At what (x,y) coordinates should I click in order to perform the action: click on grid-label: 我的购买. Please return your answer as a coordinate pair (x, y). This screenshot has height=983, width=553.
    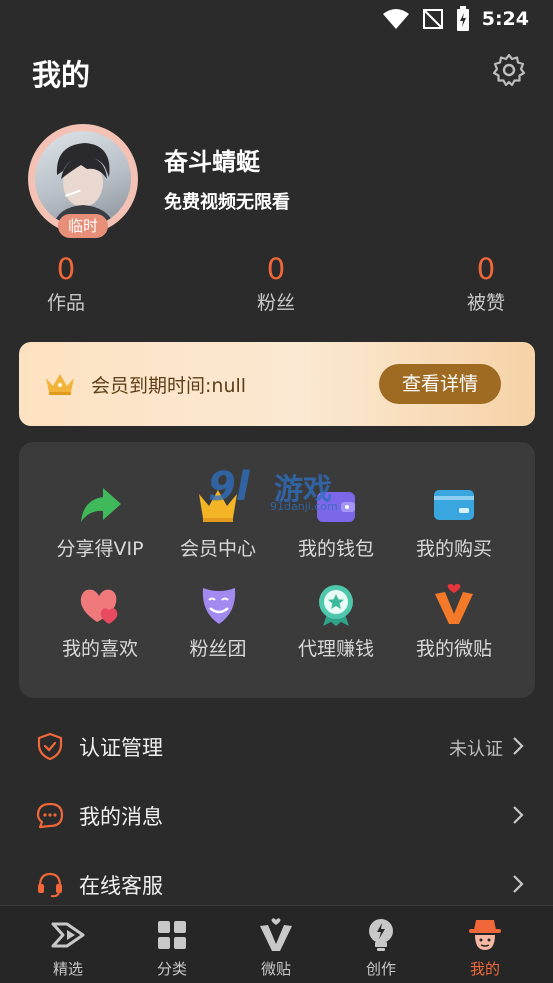
    Looking at the image, I should click on (453, 549).